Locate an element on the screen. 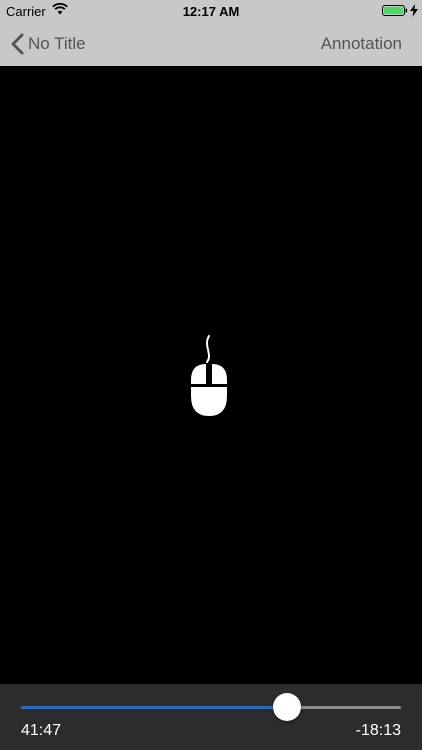 The width and height of the screenshot is (422, 750). battery-icon is located at coordinates (395, 10).